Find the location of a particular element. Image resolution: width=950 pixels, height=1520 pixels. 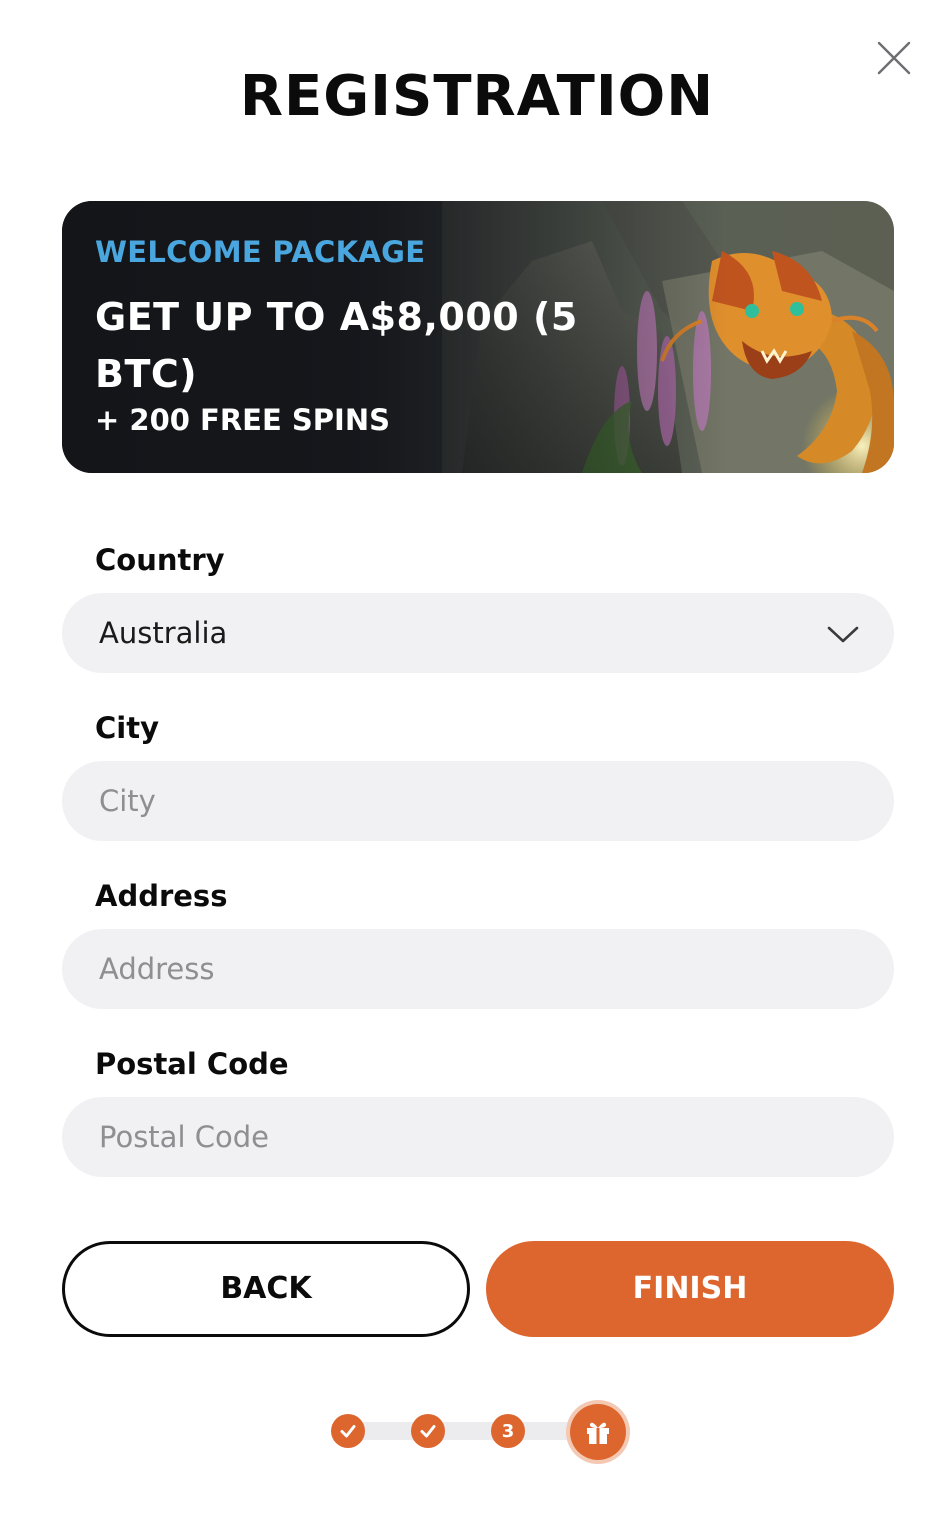

postal-code-input is located at coordinates (478, 1137).